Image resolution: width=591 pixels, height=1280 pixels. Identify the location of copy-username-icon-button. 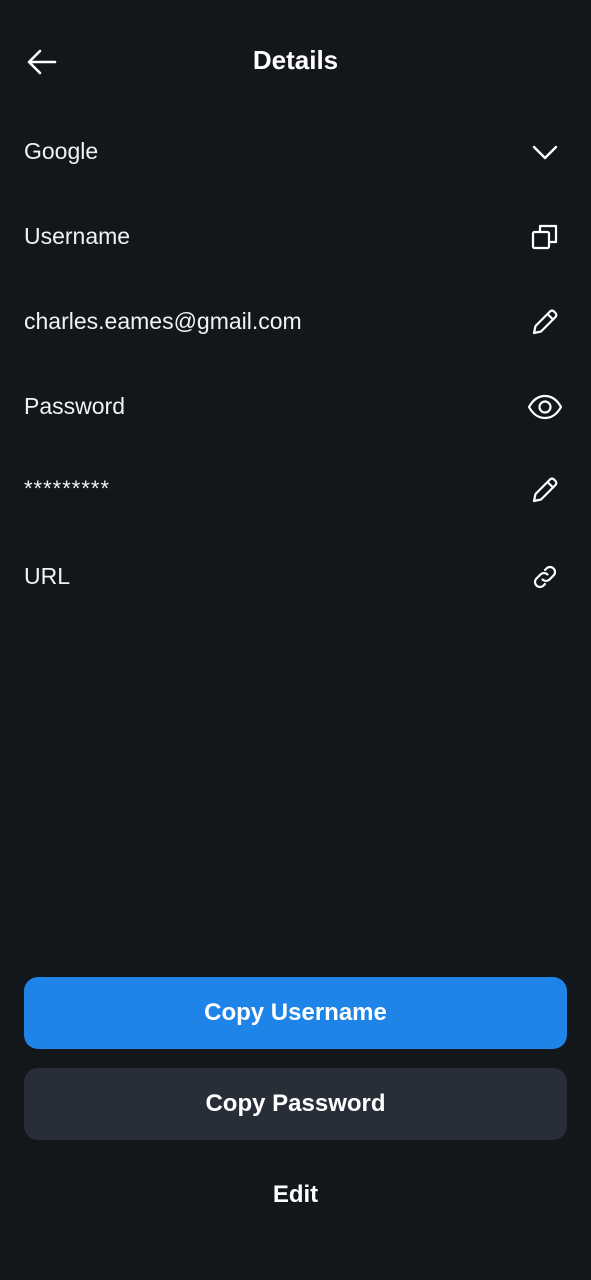
(545, 237).